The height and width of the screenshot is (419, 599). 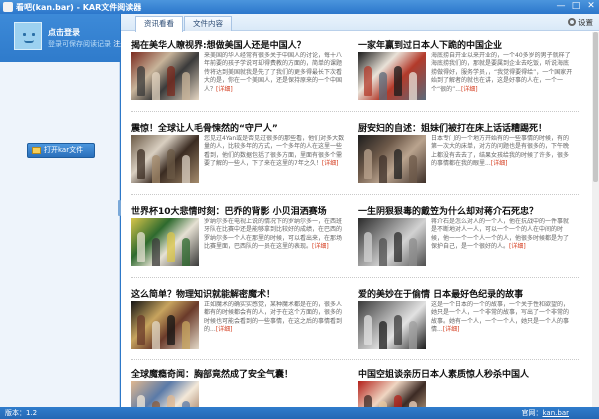 What do you see at coordinates (585, 22) in the screenshot?
I see `settings-label: 设置` at bounding box center [585, 22].